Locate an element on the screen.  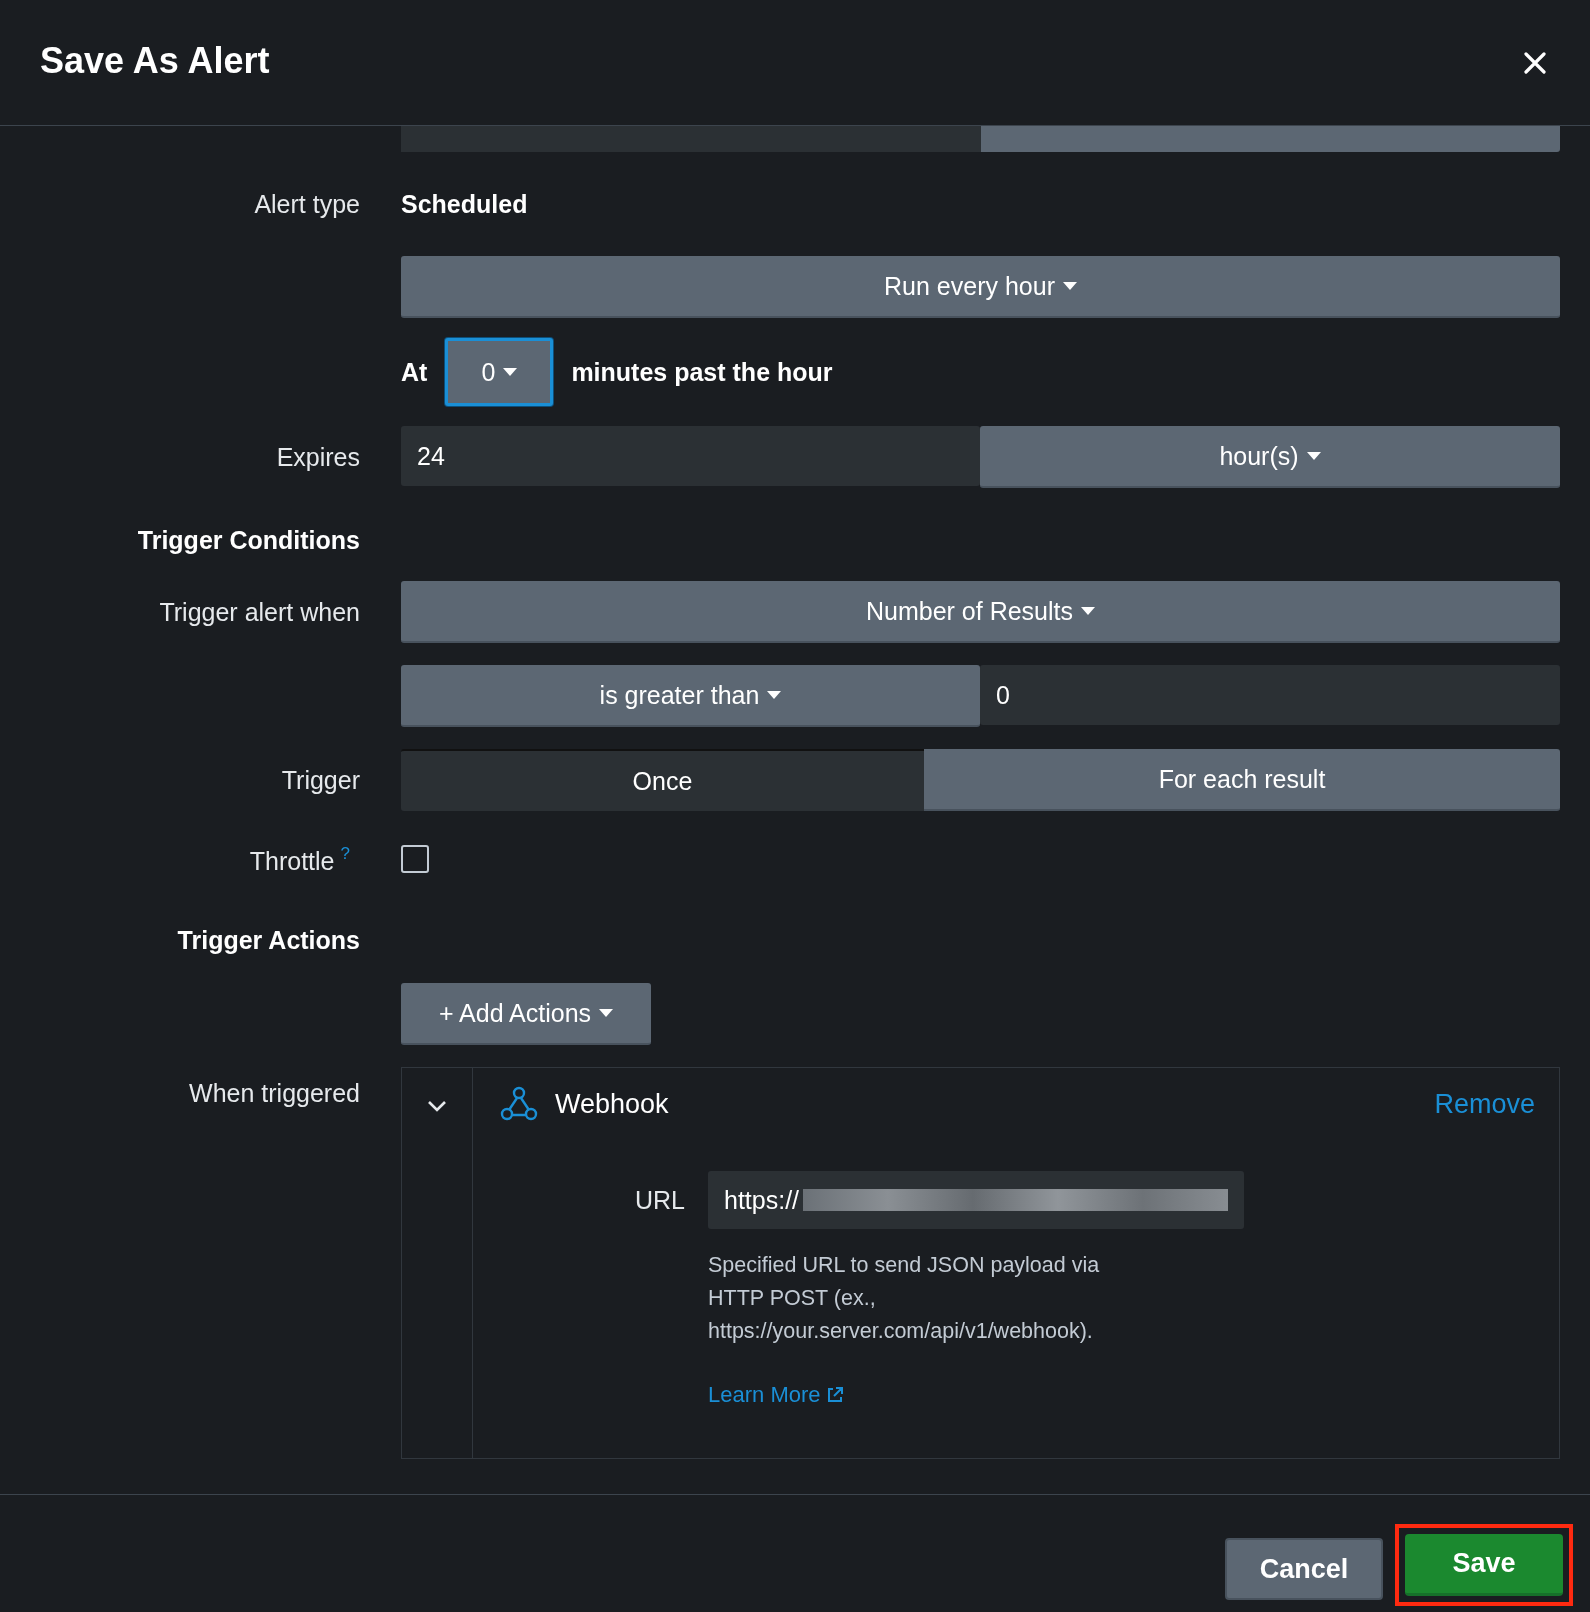
trigger-toggle: Once is located at coordinates (662, 780).